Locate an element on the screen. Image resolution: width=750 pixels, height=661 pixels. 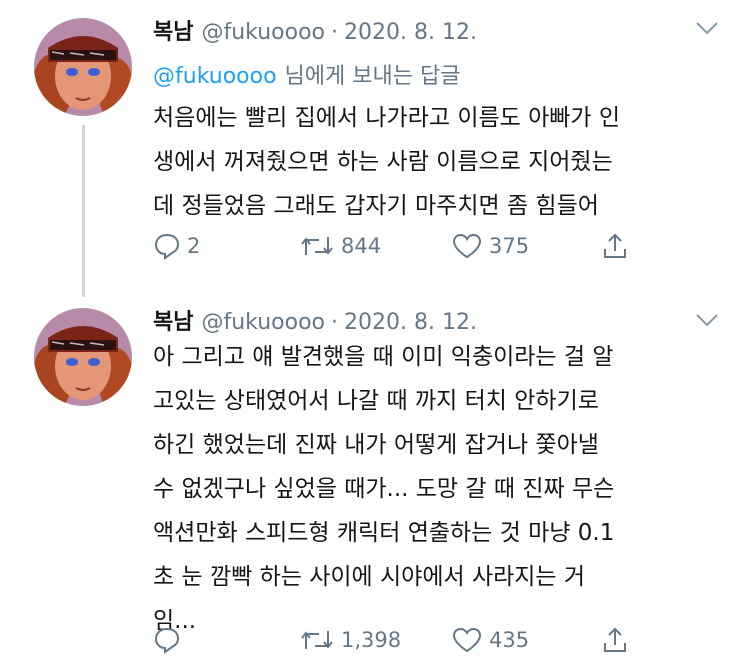
reply-button is located at coordinates (170, 640).